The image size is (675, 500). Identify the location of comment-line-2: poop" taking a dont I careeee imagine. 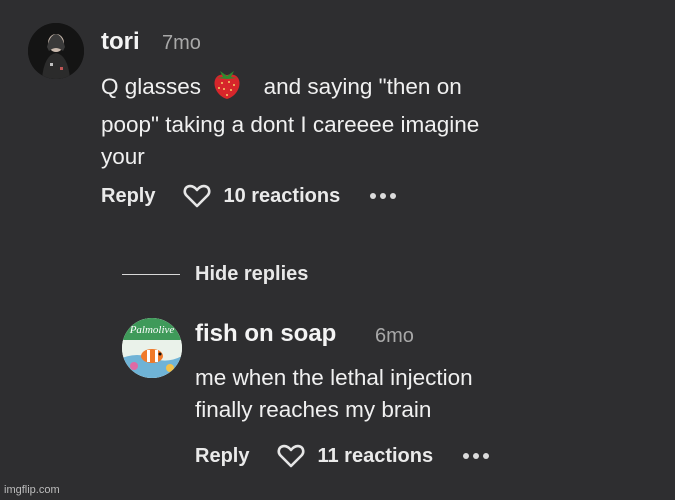
(290, 124).